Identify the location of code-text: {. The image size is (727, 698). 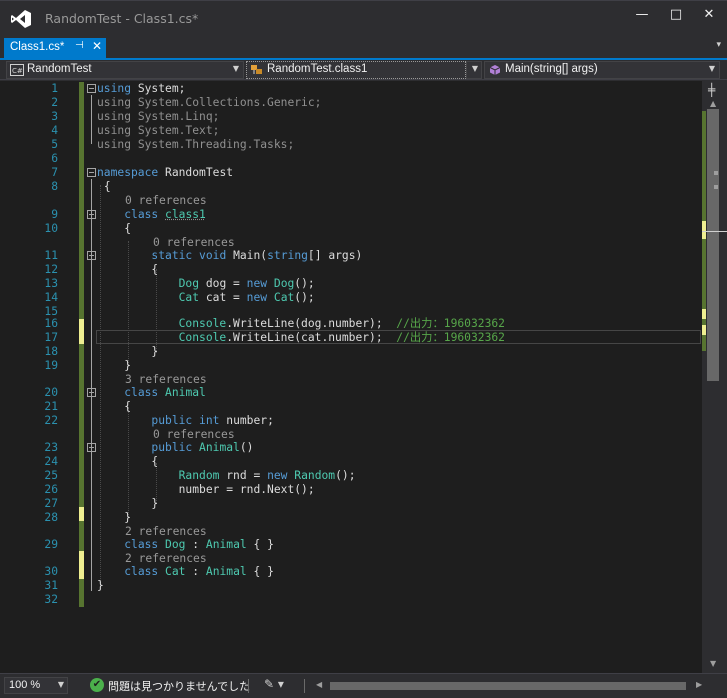
(155, 269).